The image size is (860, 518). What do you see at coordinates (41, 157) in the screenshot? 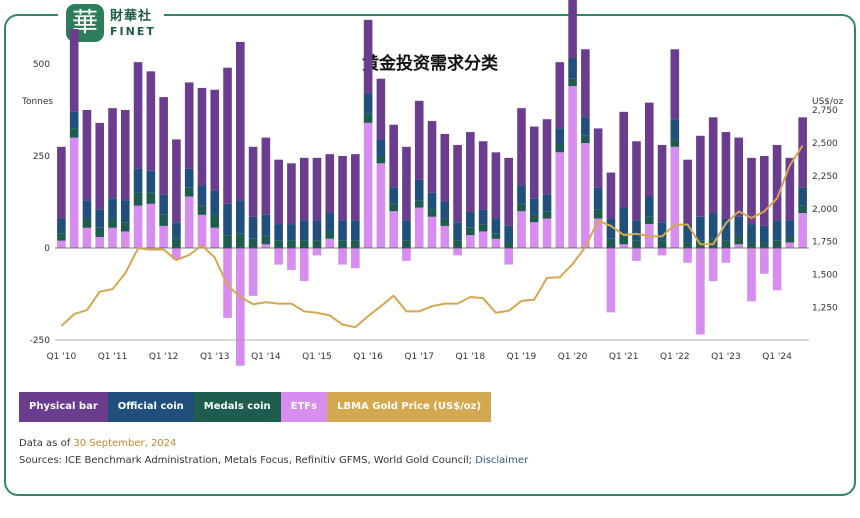
I see `left-tick-label: 250` at bounding box center [41, 157].